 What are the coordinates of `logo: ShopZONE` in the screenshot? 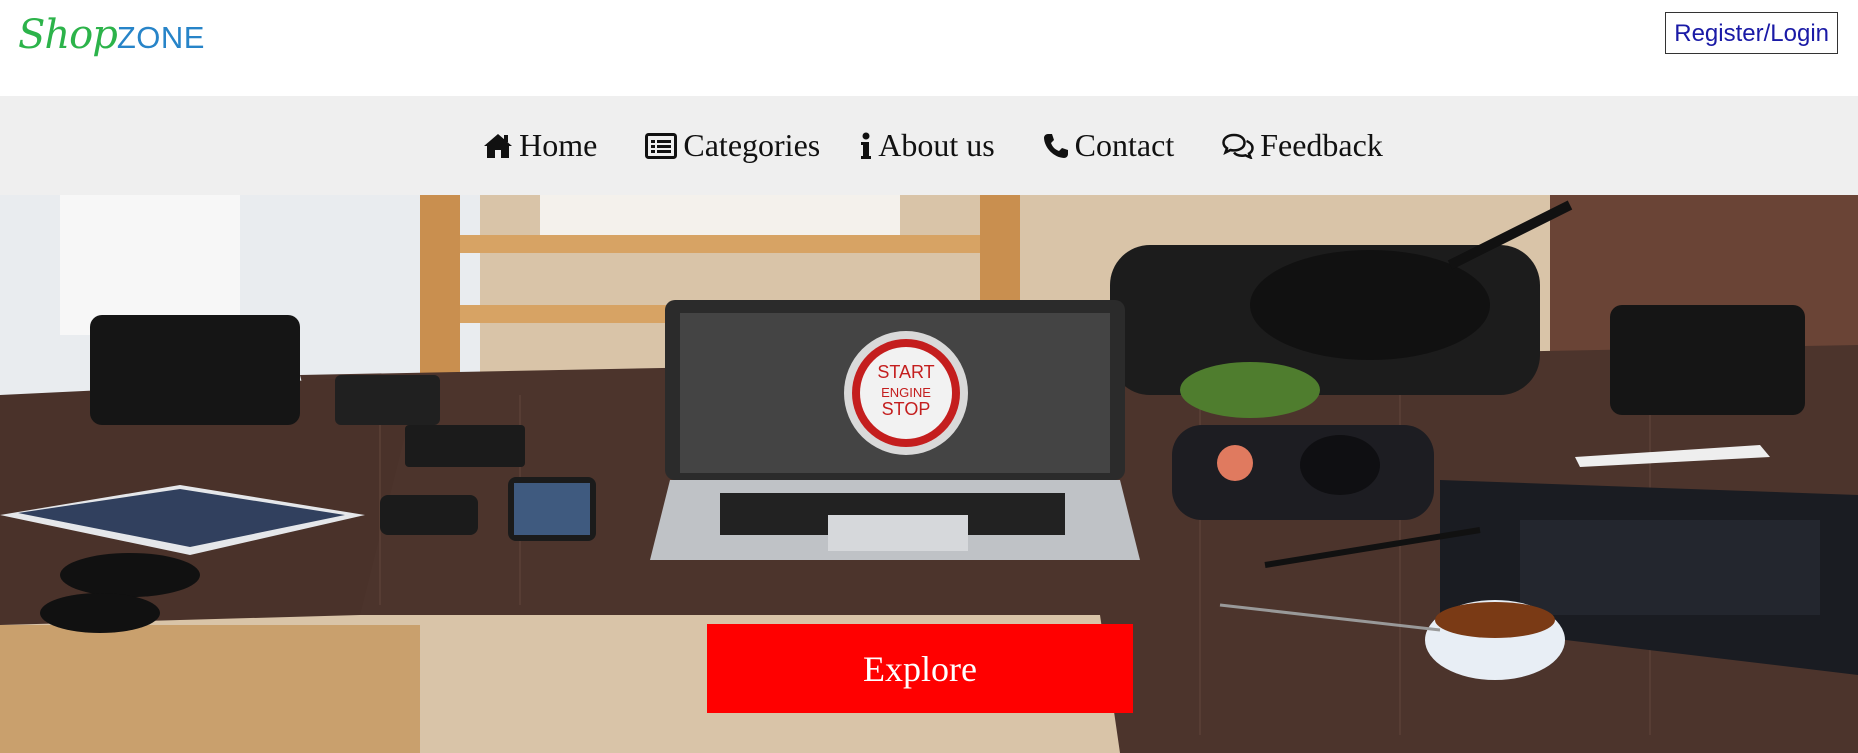 It's located at (111, 35).